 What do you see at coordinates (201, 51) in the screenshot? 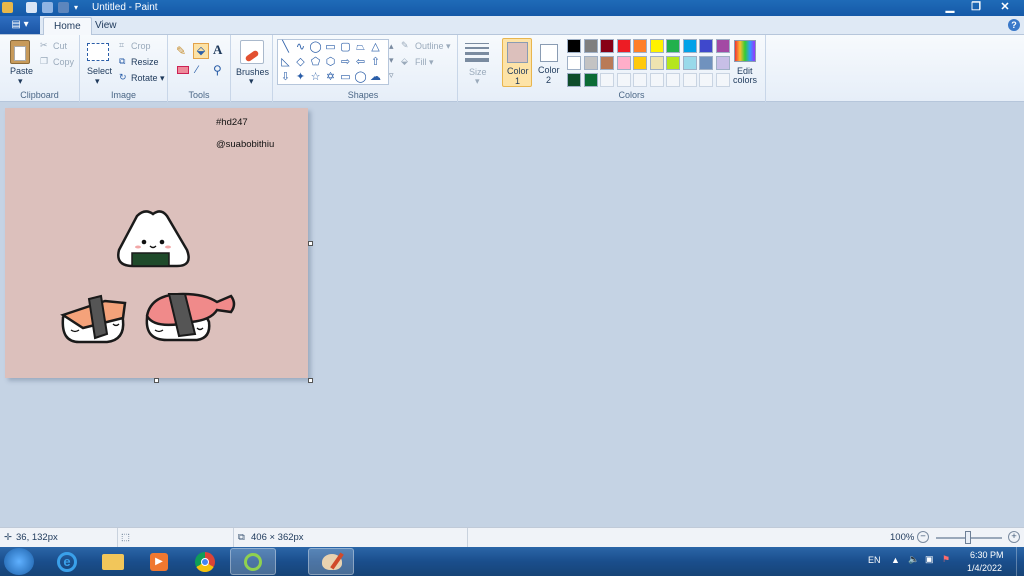
I see `fill-bucket-icon: ⬙` at bounding box center [201, 51].